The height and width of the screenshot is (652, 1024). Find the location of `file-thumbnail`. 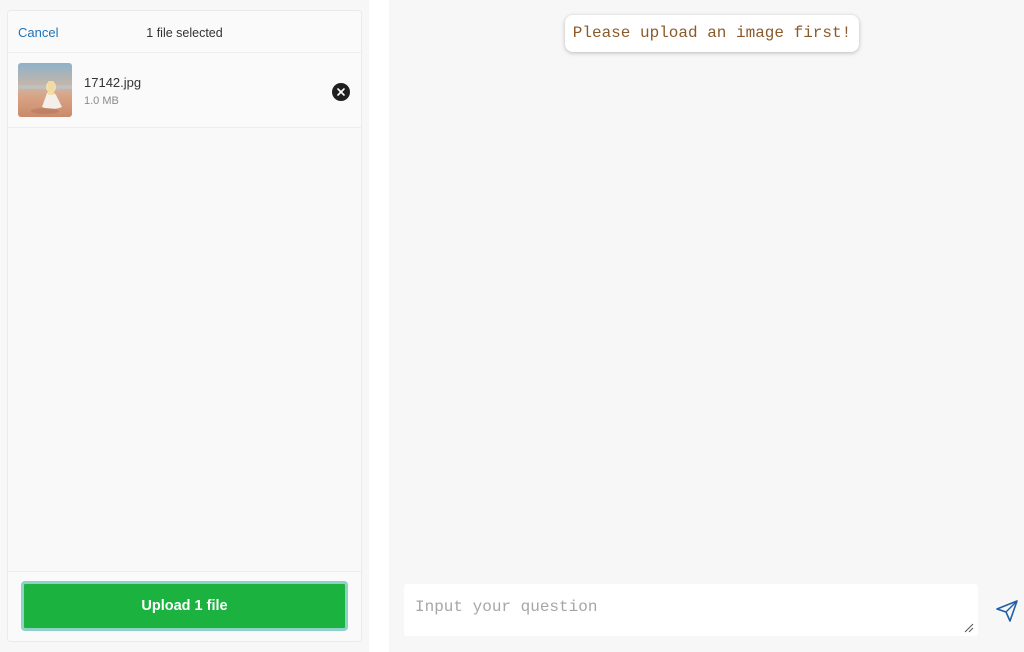

file-thumbnail is located at coordinates (45, 90).